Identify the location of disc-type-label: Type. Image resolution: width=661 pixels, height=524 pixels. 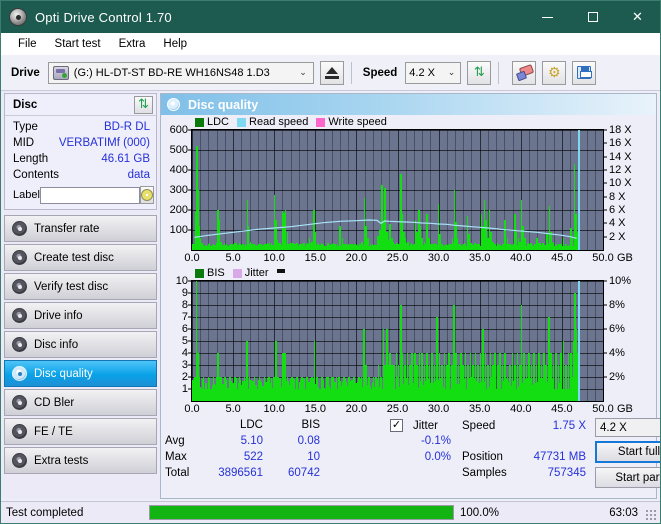
(25, 127).